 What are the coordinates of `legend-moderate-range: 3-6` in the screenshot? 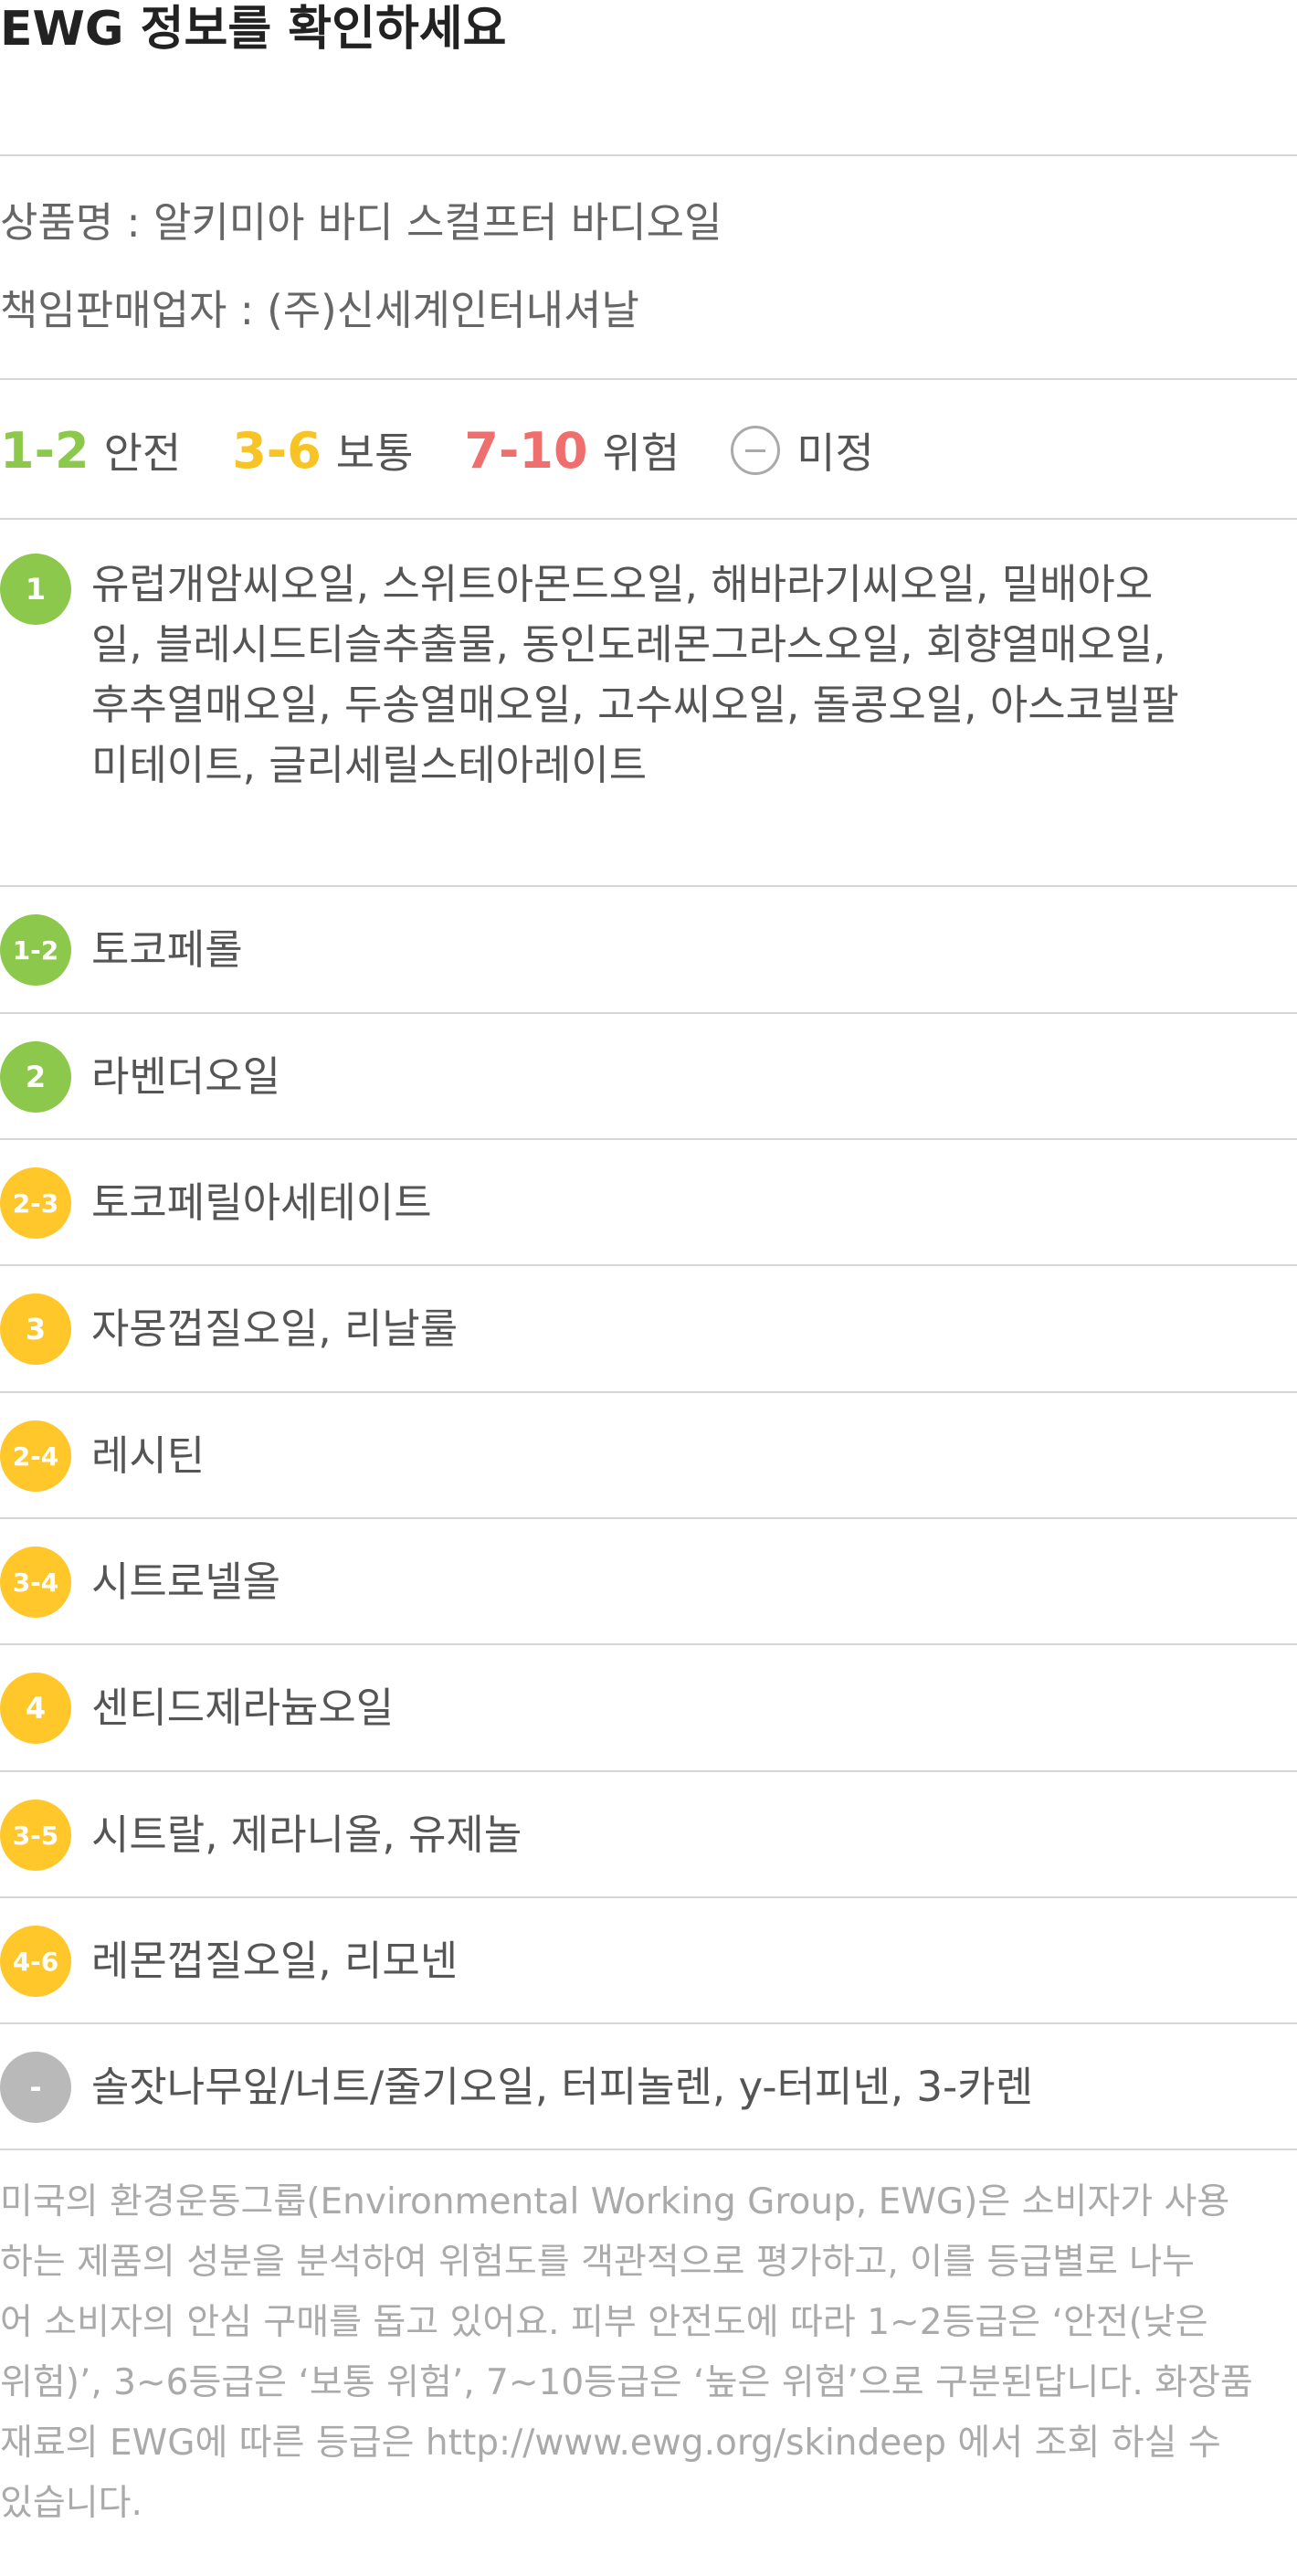 It's located at (277, 450).